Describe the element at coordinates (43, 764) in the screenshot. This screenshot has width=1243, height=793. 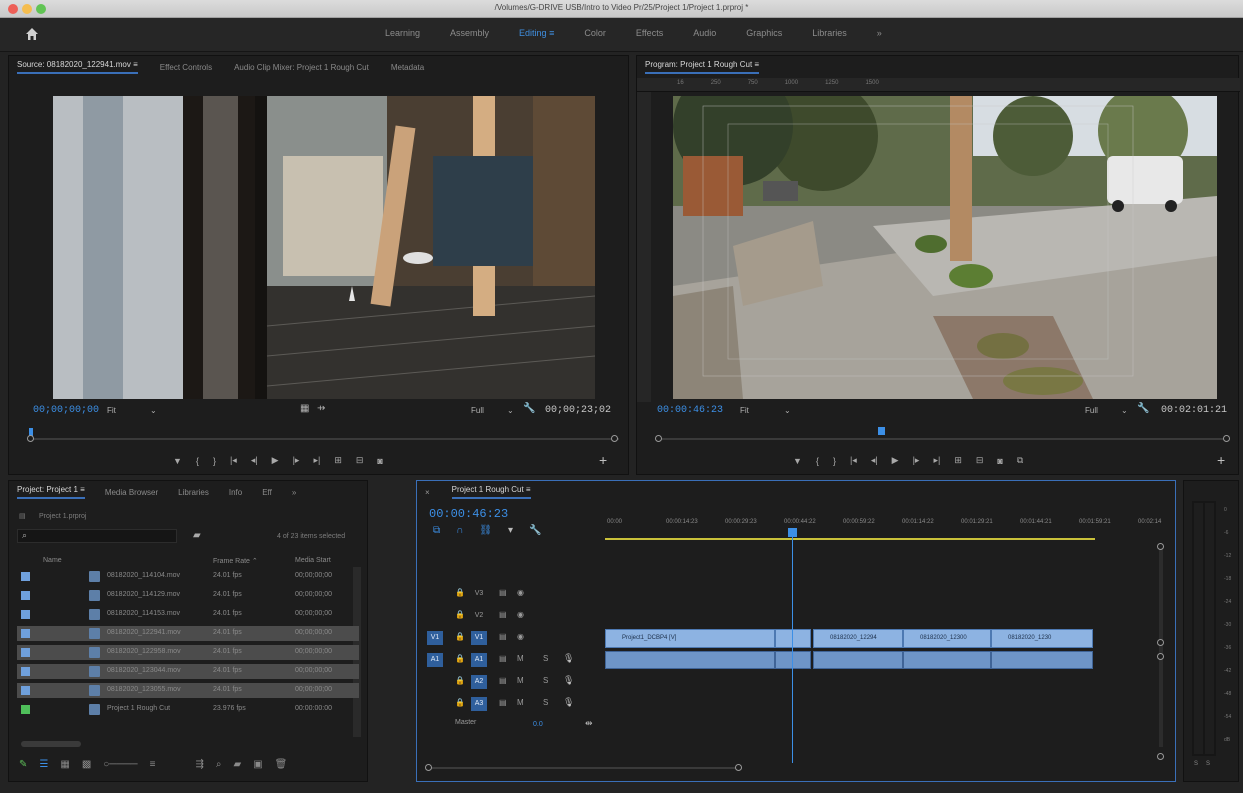
I see `list-view-icon: ☰` at that location.